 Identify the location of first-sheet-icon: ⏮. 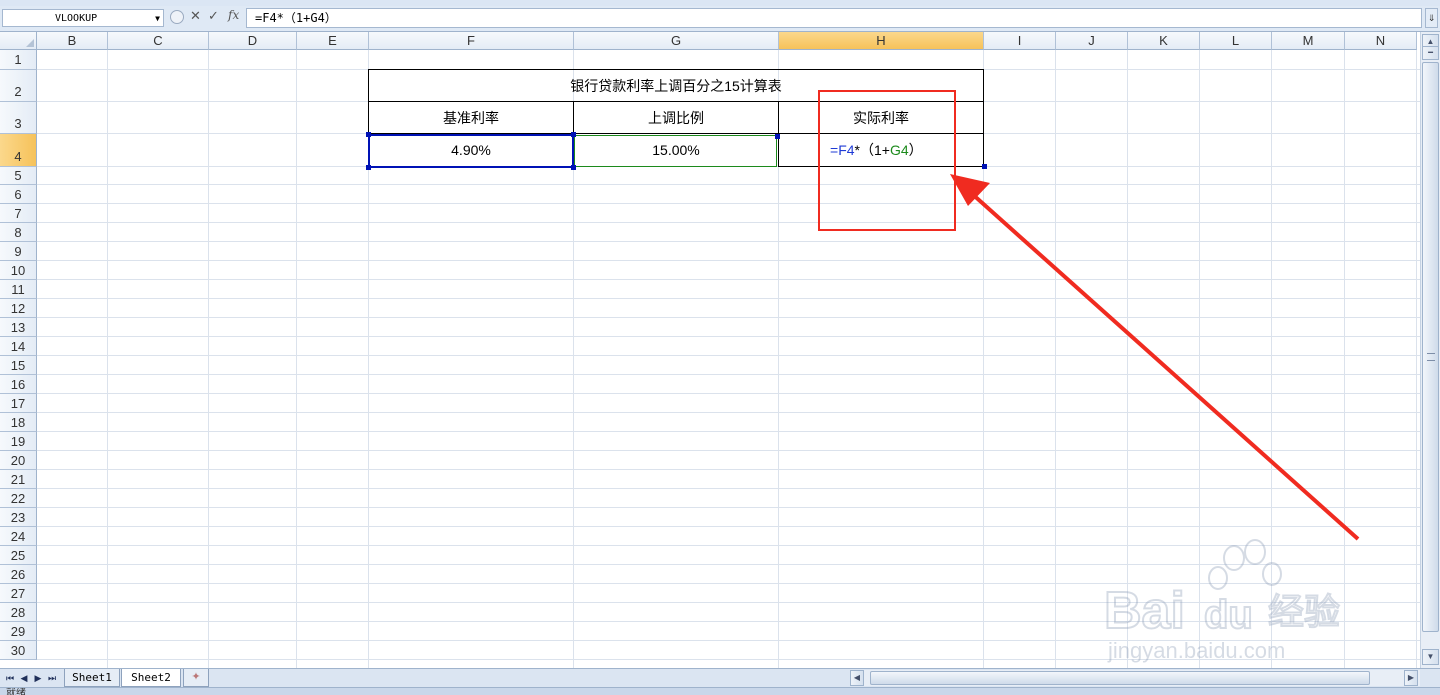
(10, 678).